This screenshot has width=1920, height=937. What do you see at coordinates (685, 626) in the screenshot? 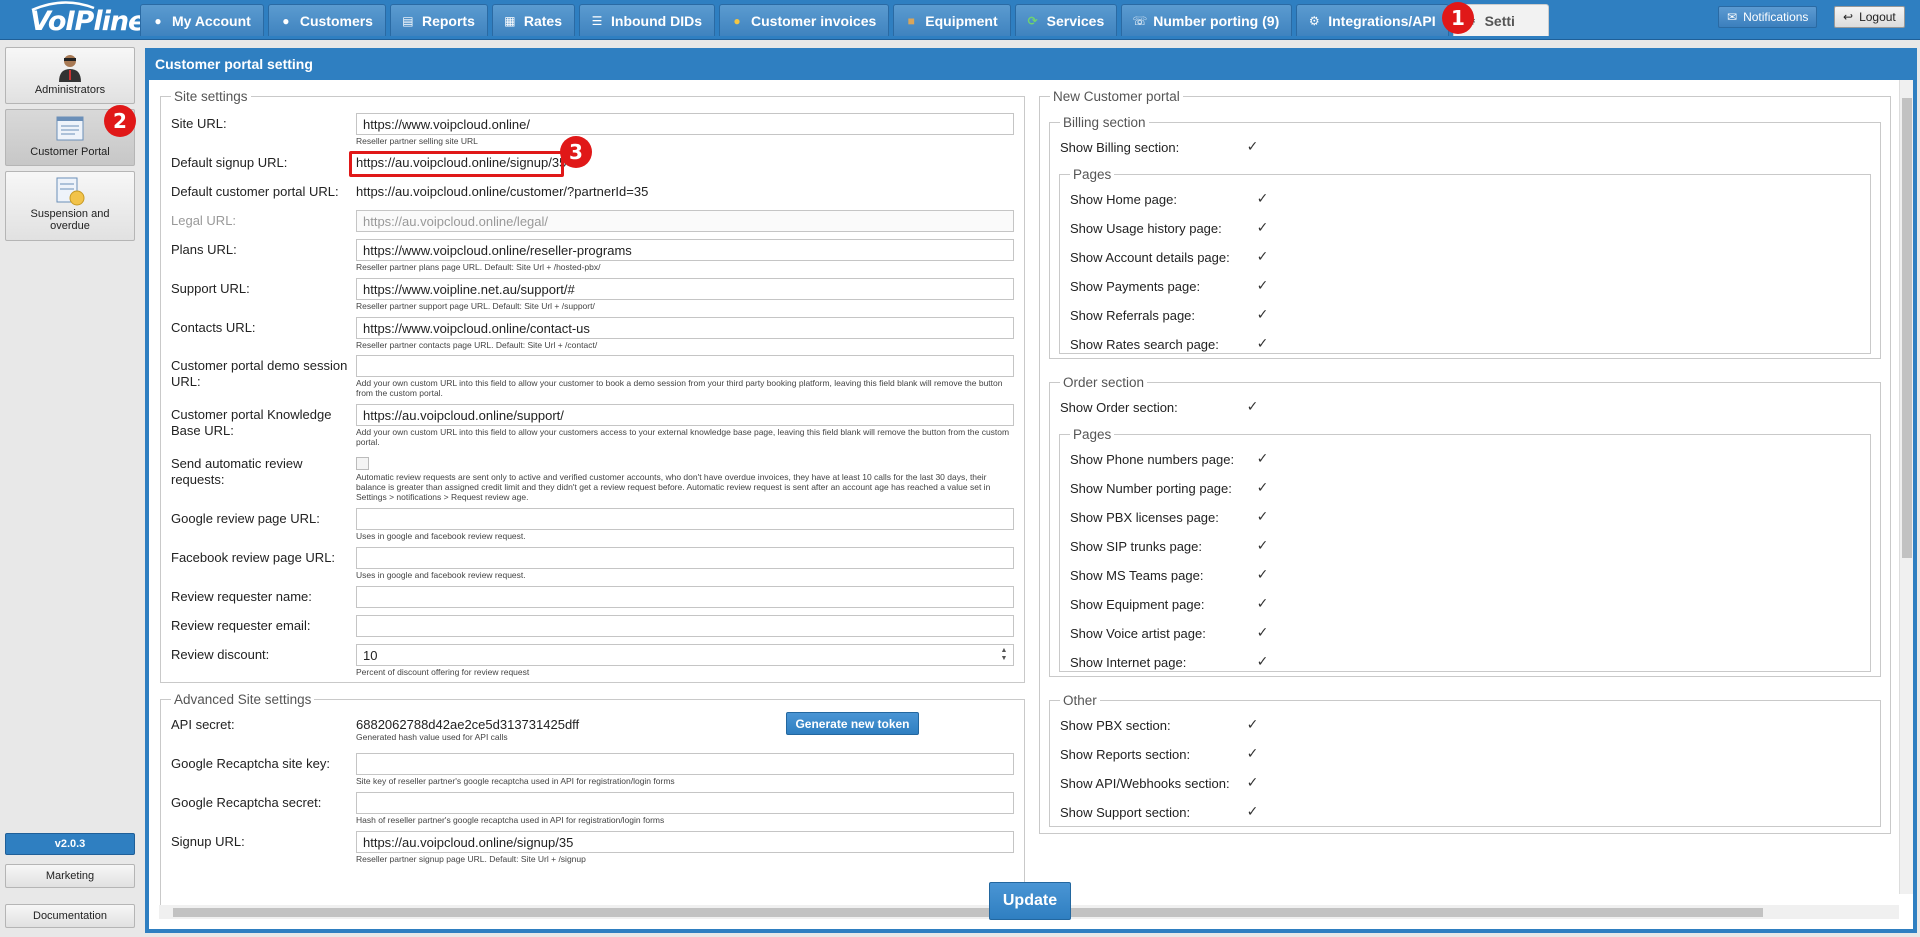
I see `review-requester-email-input` at bounding box center [685, 626].